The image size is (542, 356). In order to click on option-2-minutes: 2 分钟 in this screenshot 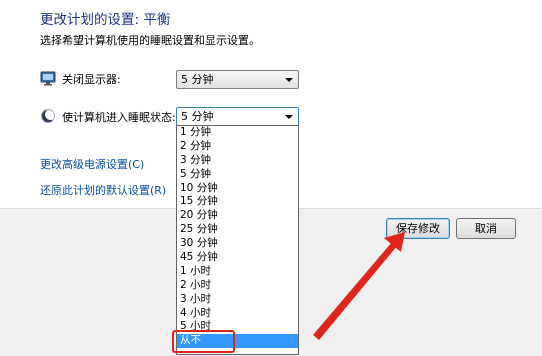, I will do `click(237, 147)`.